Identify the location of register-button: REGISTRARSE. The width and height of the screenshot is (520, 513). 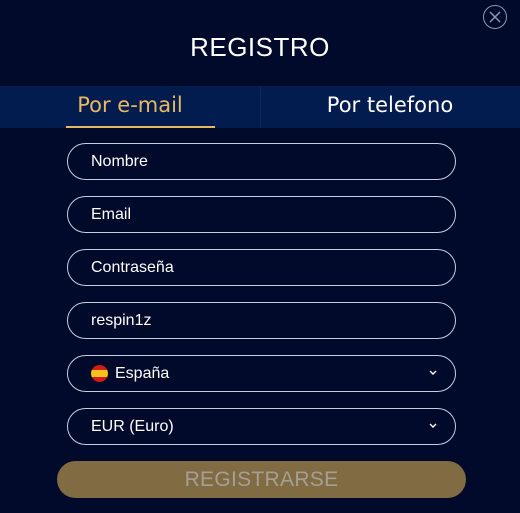
(261, 479).